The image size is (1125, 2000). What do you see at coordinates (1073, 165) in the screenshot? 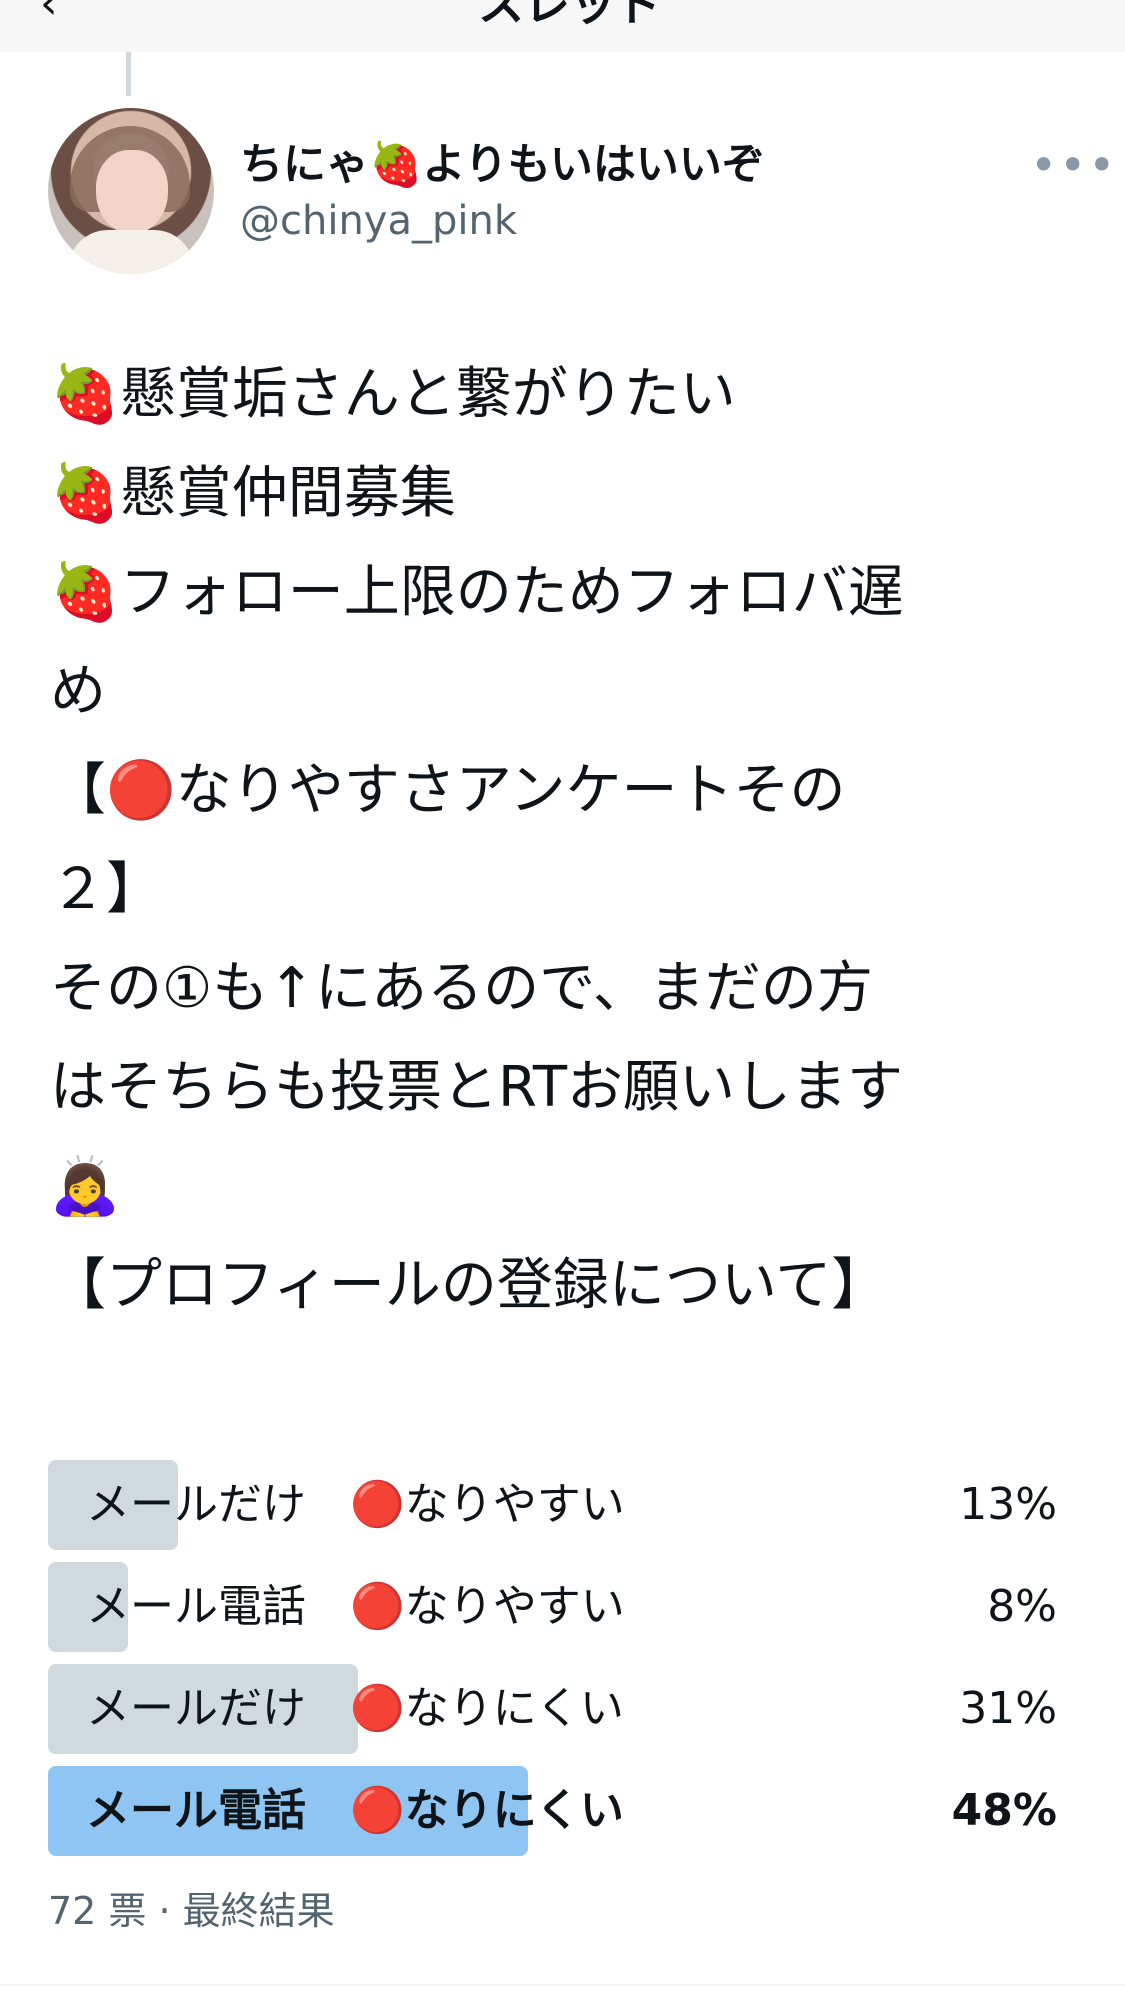
I see `more-options-icon: •••` at bounding box center [1073, 165].